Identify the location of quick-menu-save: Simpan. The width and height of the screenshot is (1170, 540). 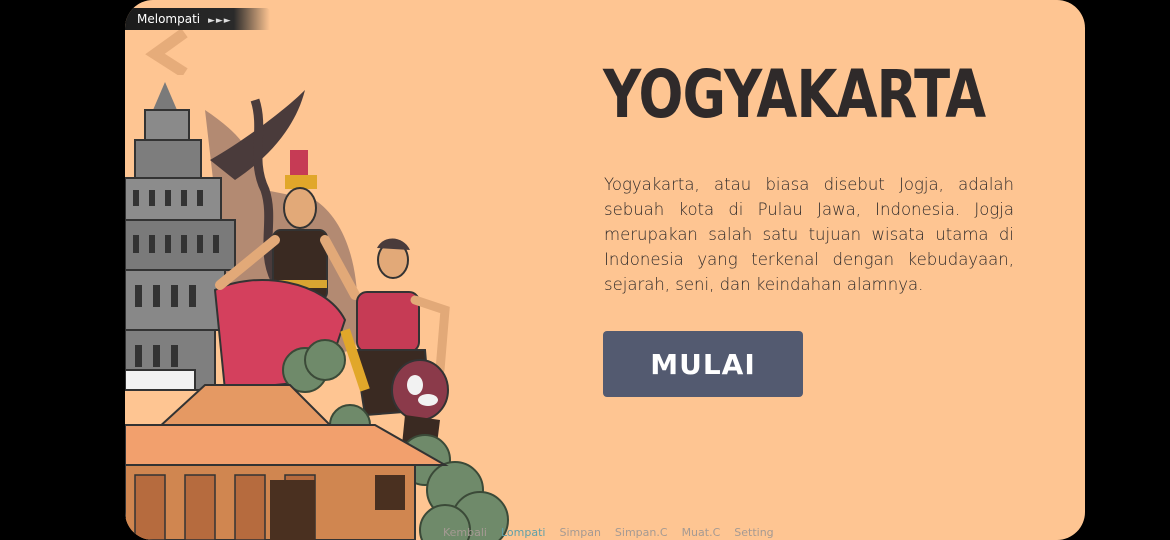
(579, 532).